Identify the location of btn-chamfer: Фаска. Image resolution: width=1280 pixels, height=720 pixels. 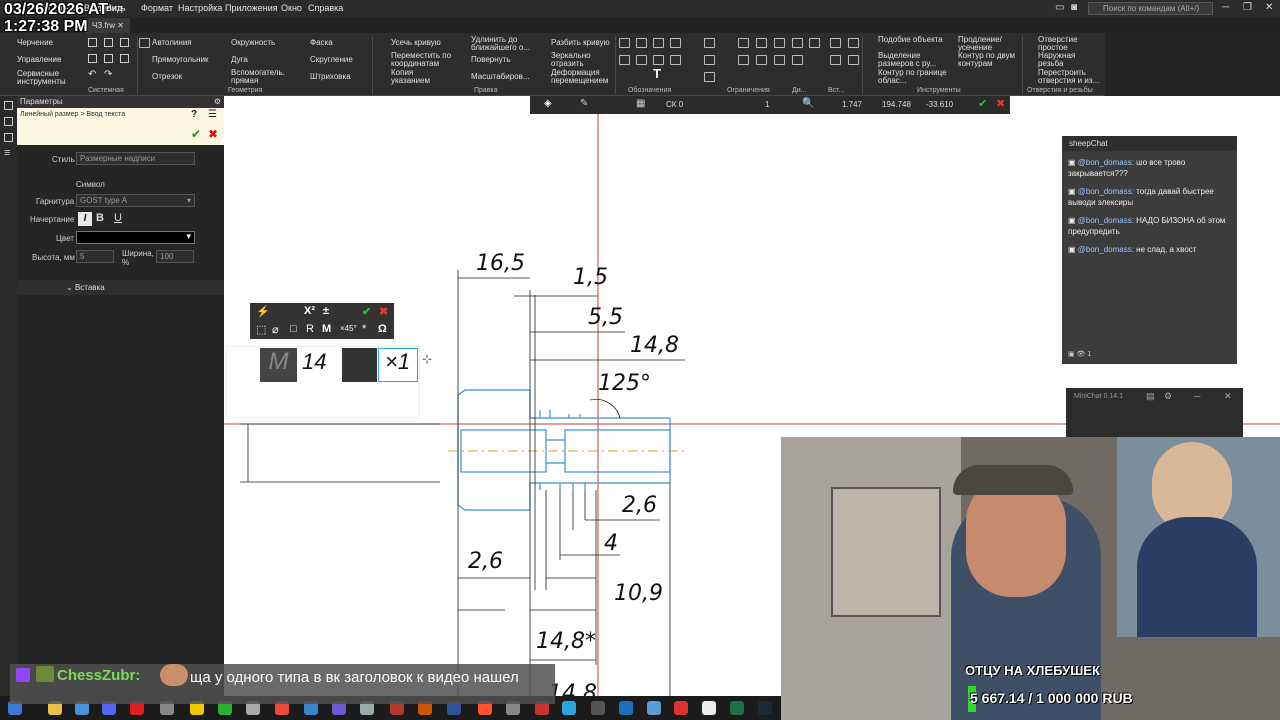
(321, 43).